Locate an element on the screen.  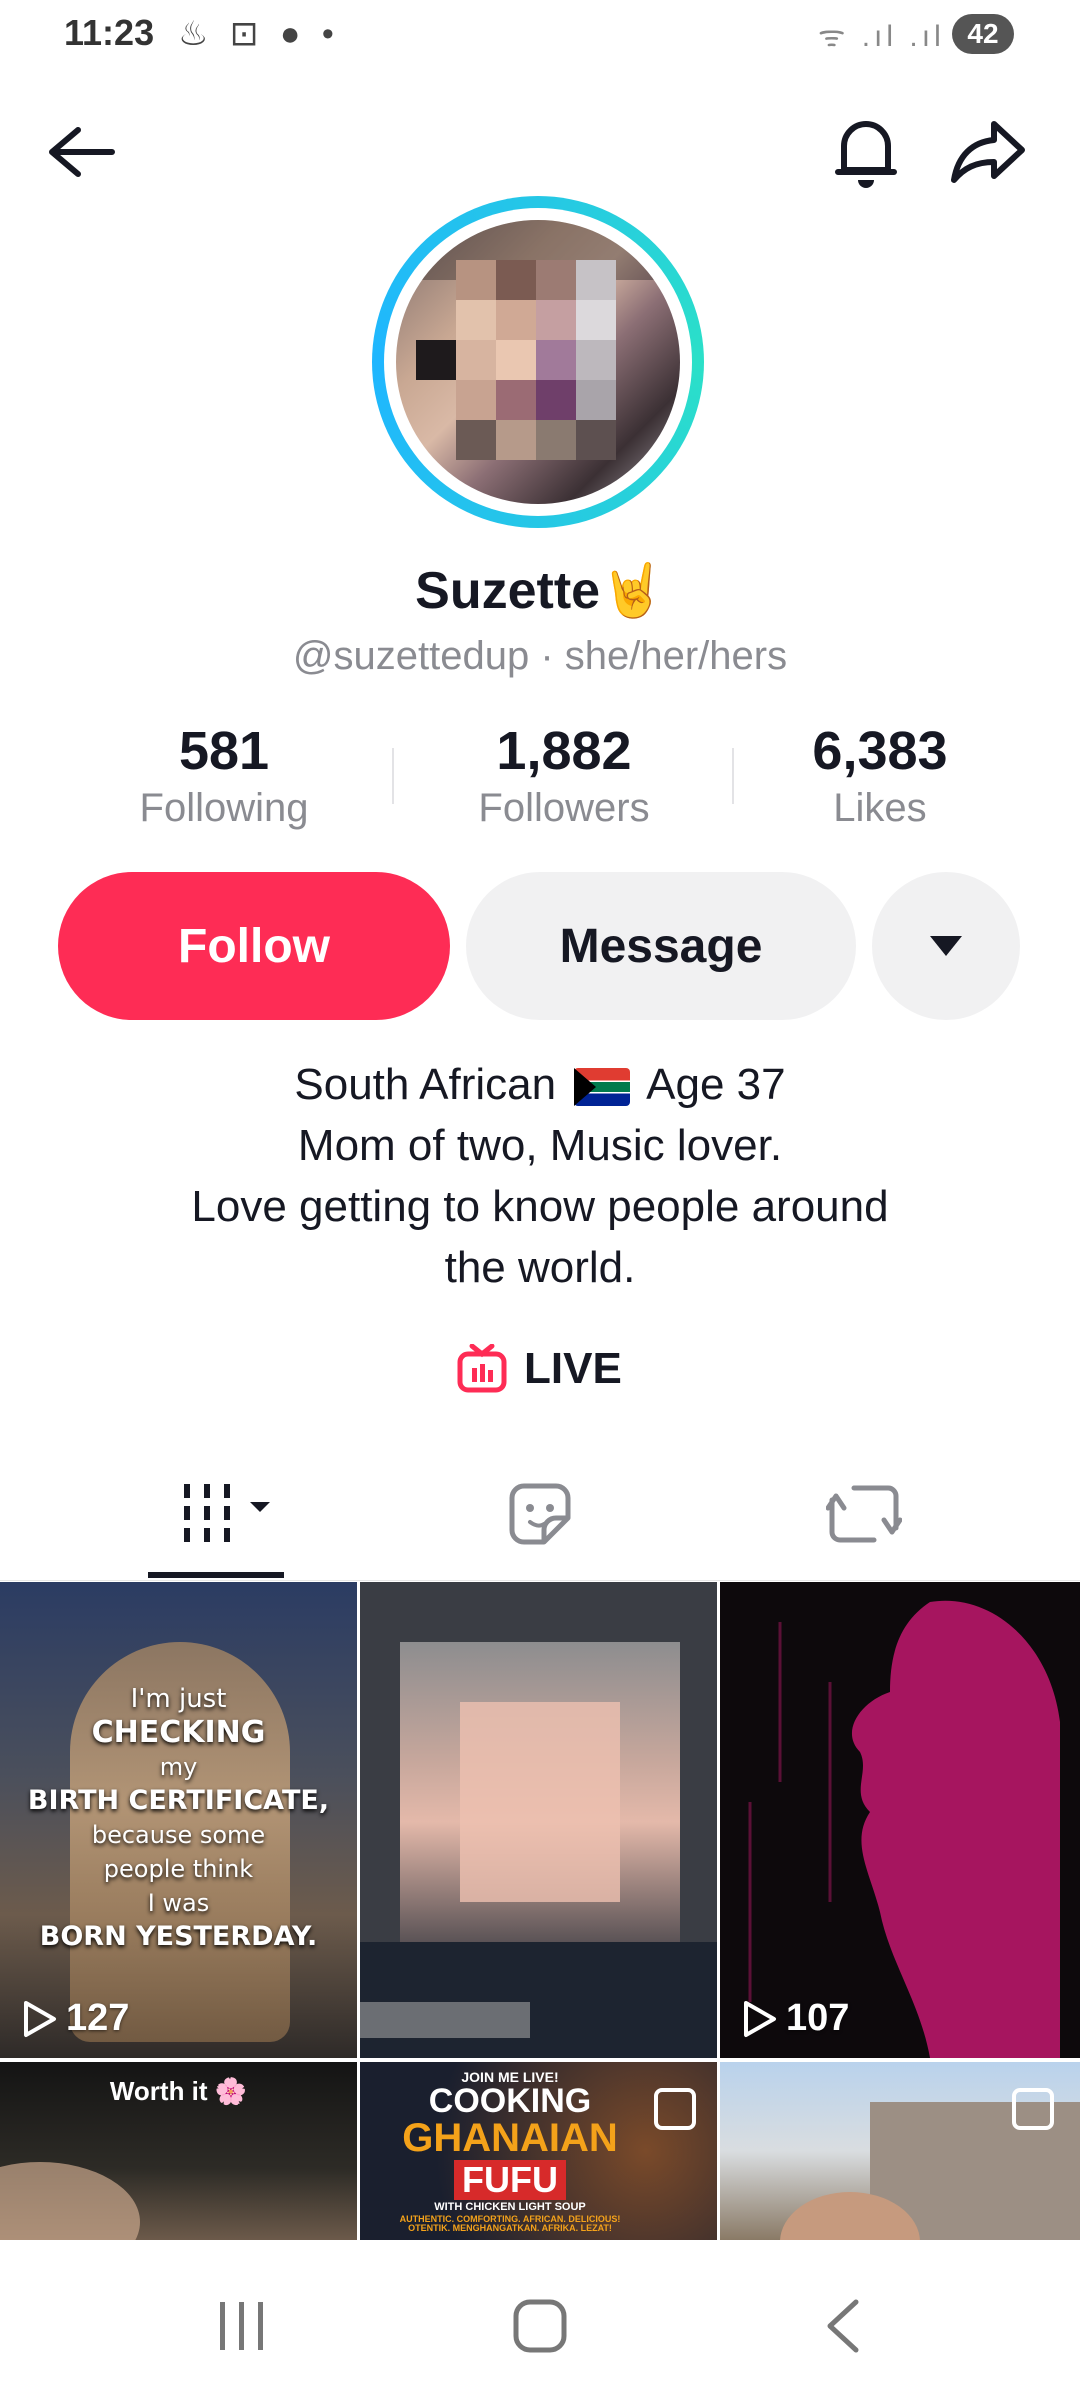
display-name: Suzette🤘 is located at coordinates (540, 590).